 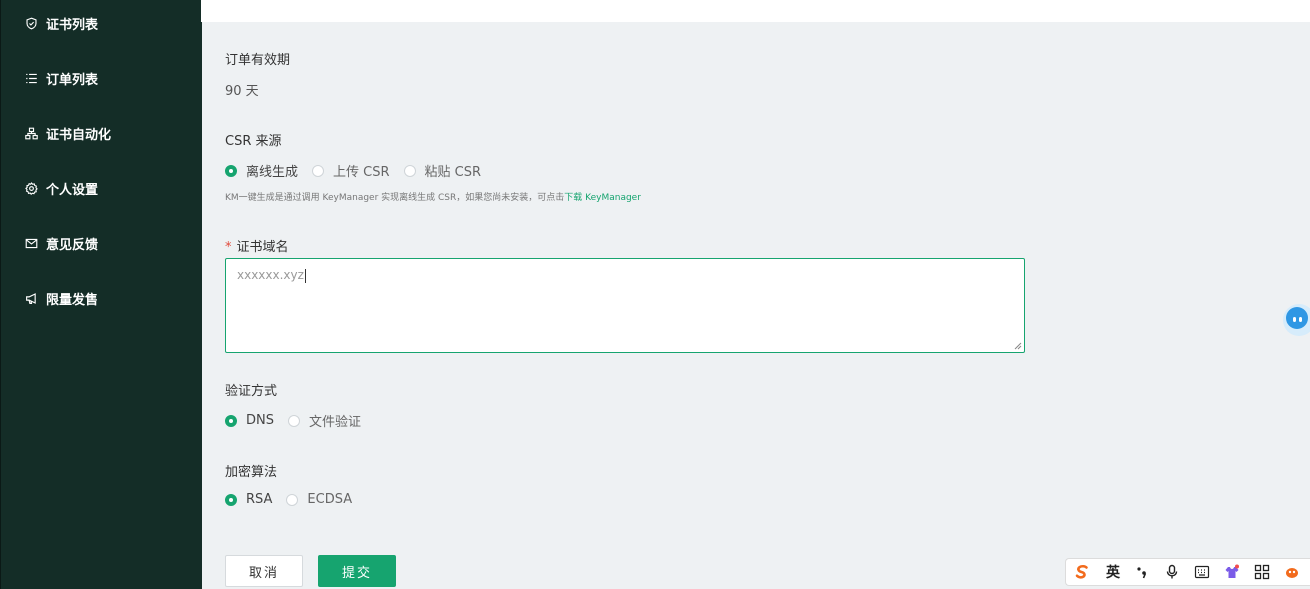 I want to click on skin-shirt-icon, so click(x=1232, y=572).